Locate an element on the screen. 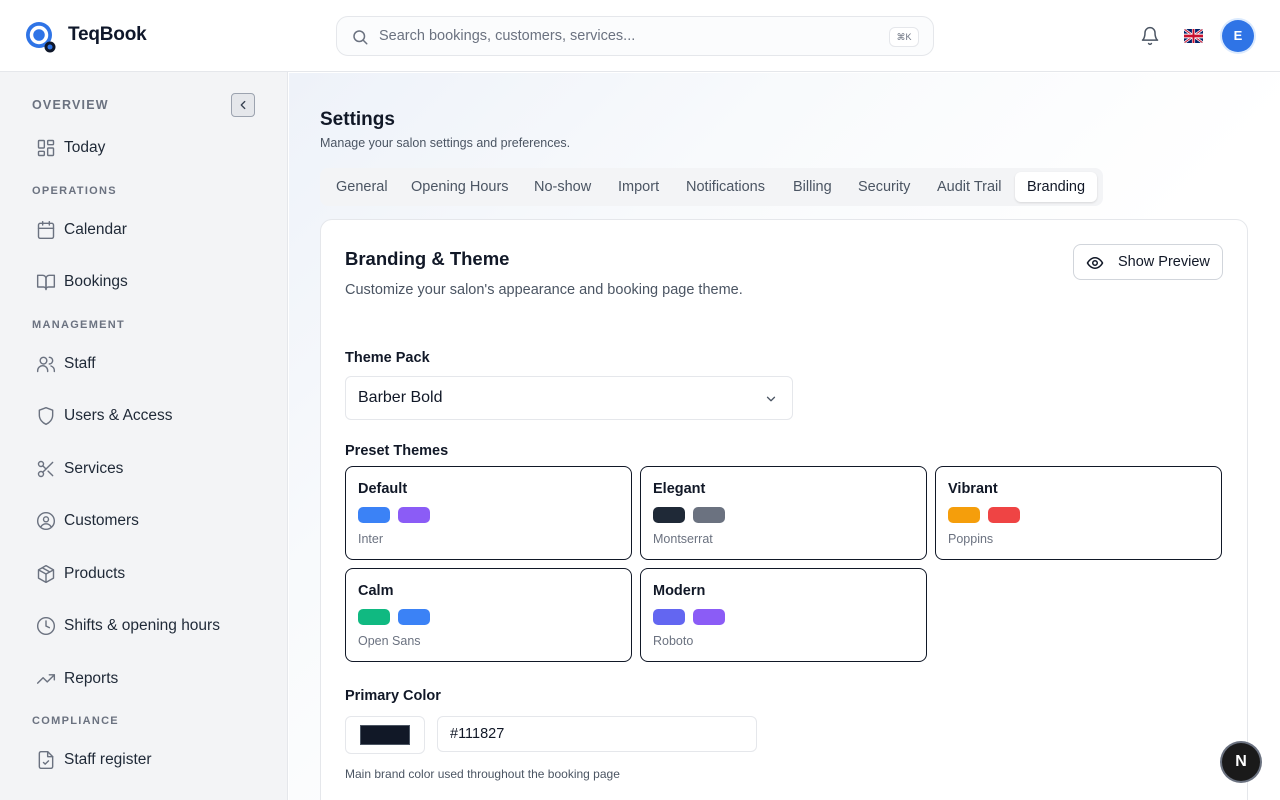 The width and height of the screenshot is (1280, 800). sidebar-item-customers: Customers is located at coordinates (144, 521).